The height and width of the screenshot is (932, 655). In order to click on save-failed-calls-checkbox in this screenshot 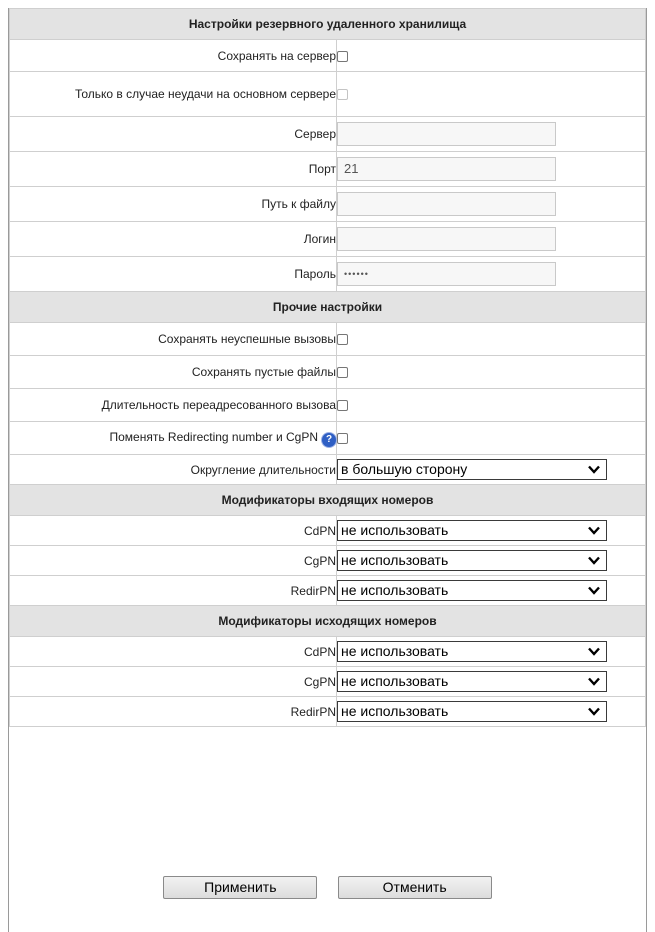, I will do `click(342, 340)`.